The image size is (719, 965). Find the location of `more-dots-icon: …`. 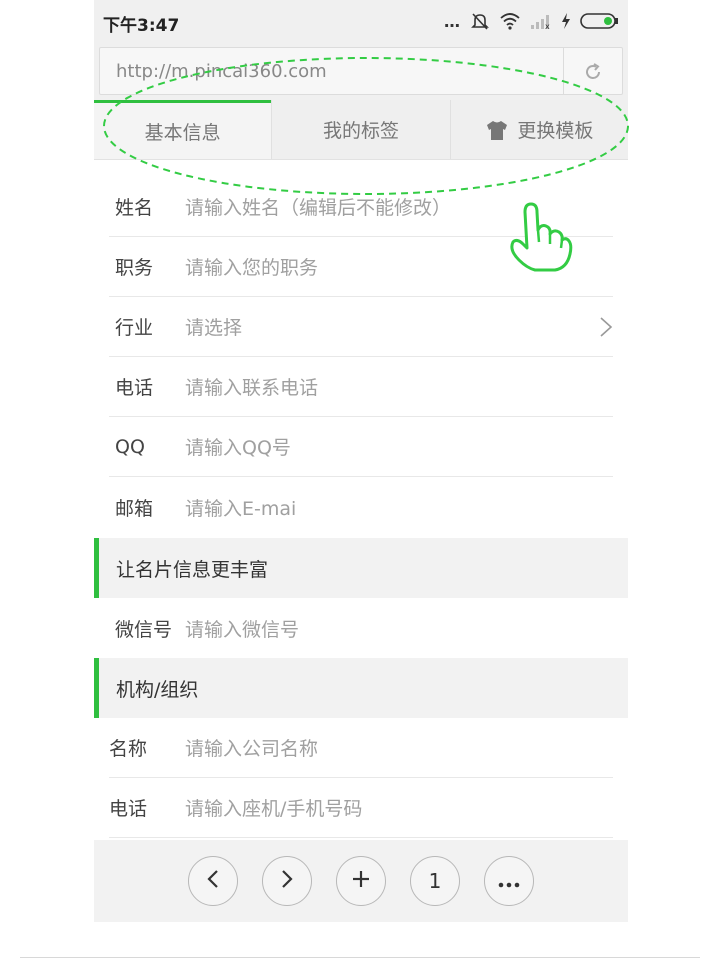

more-dots-icon: … is located at coordinates (452, 21).